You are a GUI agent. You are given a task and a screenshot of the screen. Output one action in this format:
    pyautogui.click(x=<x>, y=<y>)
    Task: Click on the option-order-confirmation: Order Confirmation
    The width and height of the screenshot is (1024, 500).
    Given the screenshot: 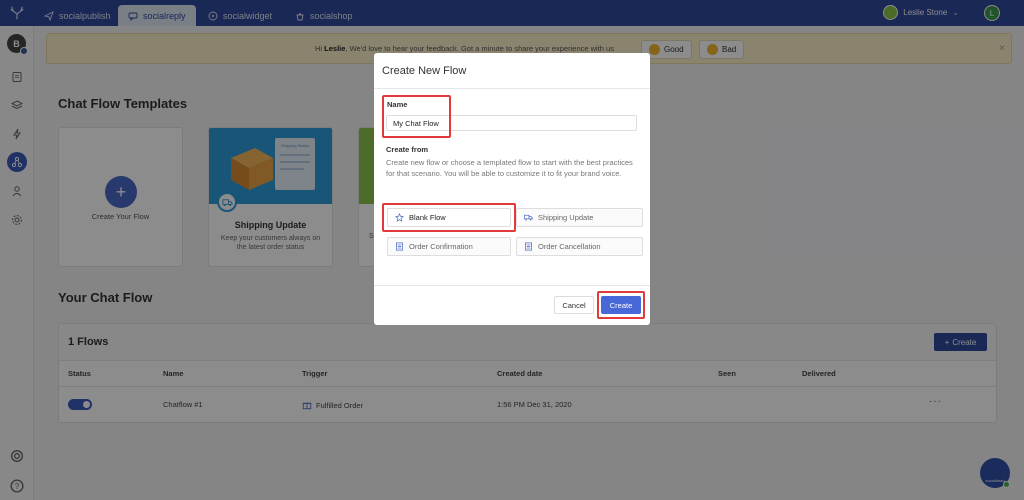 What is the action you would take?
    pyautogui.click(x=449, y=246)
    